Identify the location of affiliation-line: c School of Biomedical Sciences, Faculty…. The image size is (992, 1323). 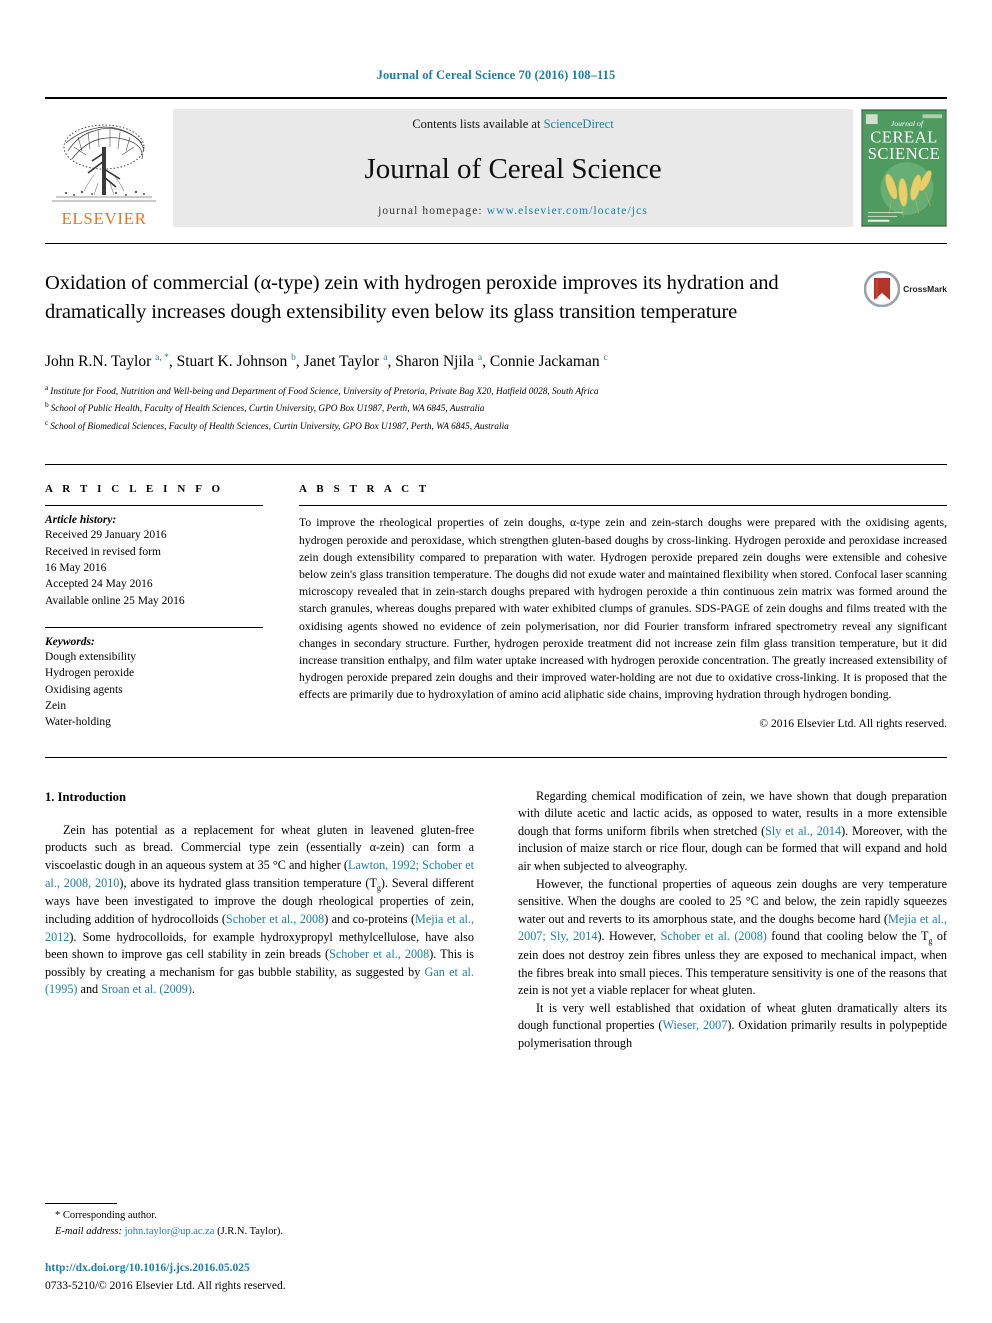
(496, 426).